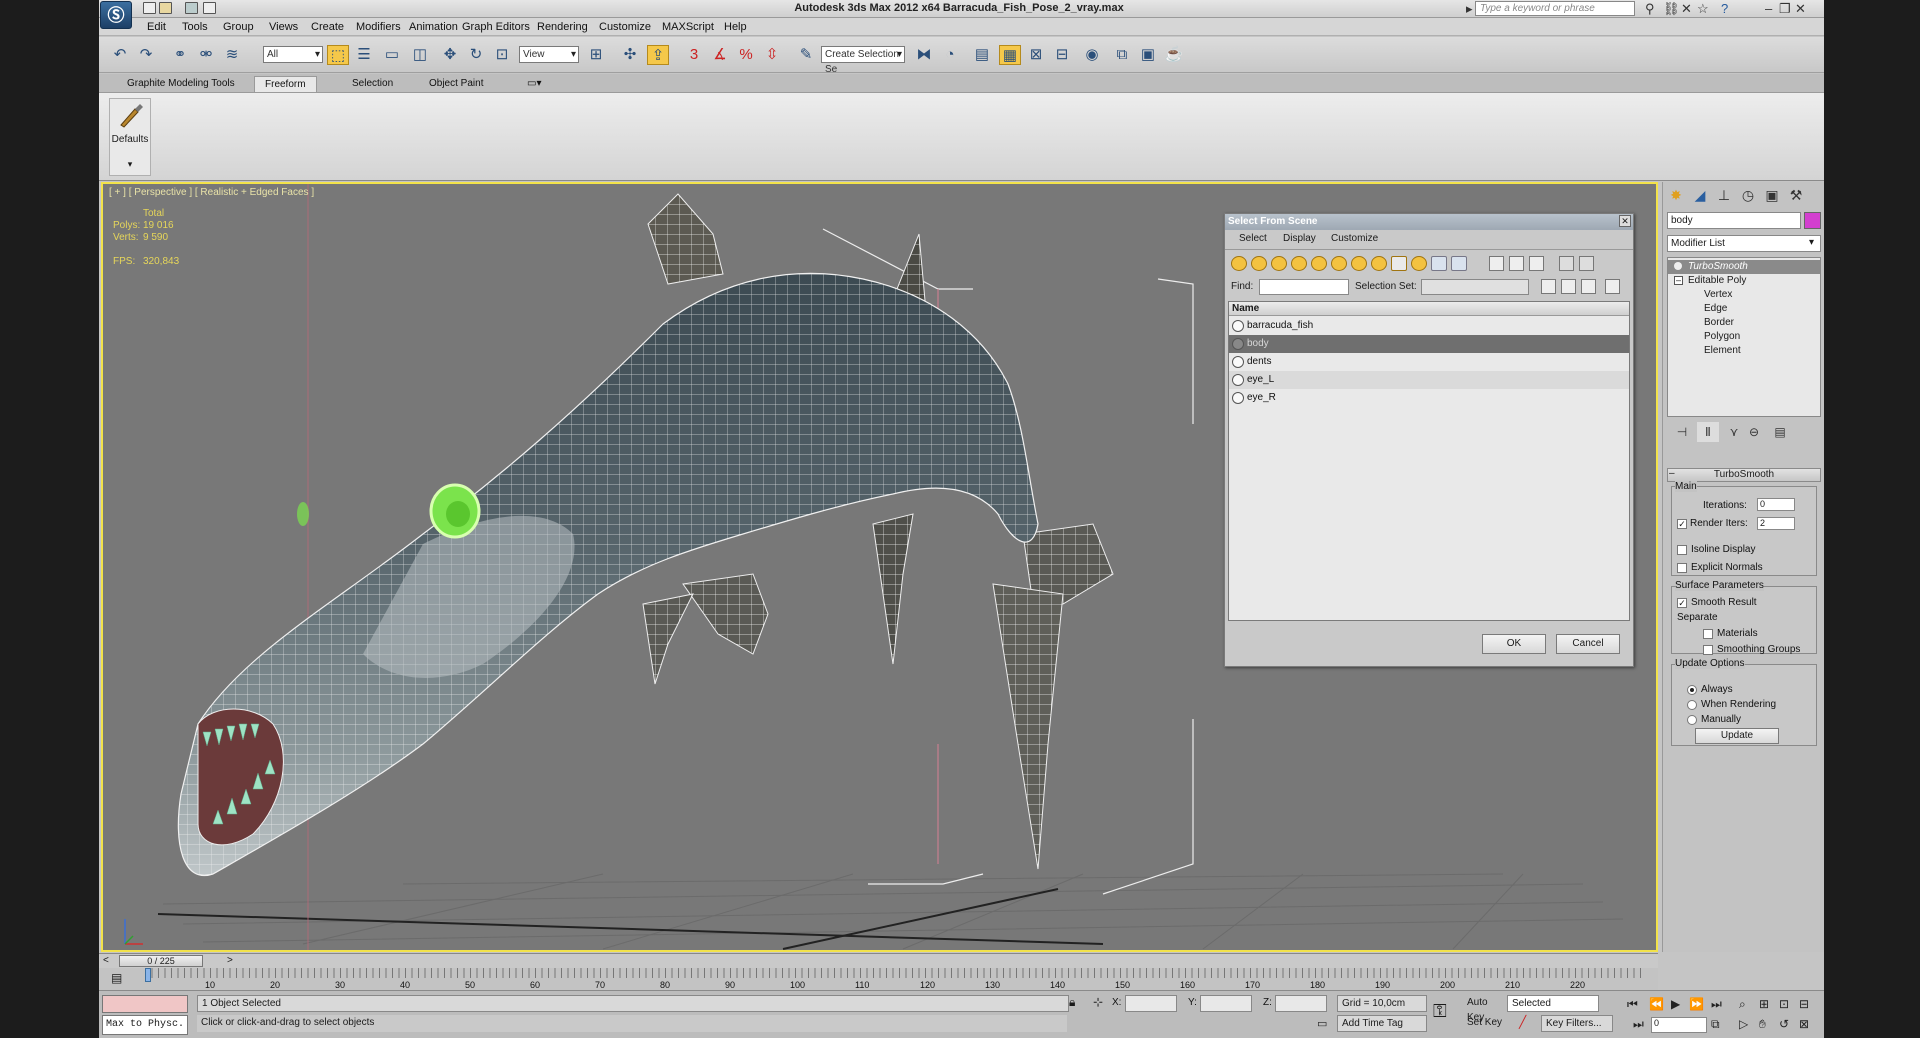  Describe the element at coordinates (1692, 720) in the screenshot. I see `manually-radio` at that location.